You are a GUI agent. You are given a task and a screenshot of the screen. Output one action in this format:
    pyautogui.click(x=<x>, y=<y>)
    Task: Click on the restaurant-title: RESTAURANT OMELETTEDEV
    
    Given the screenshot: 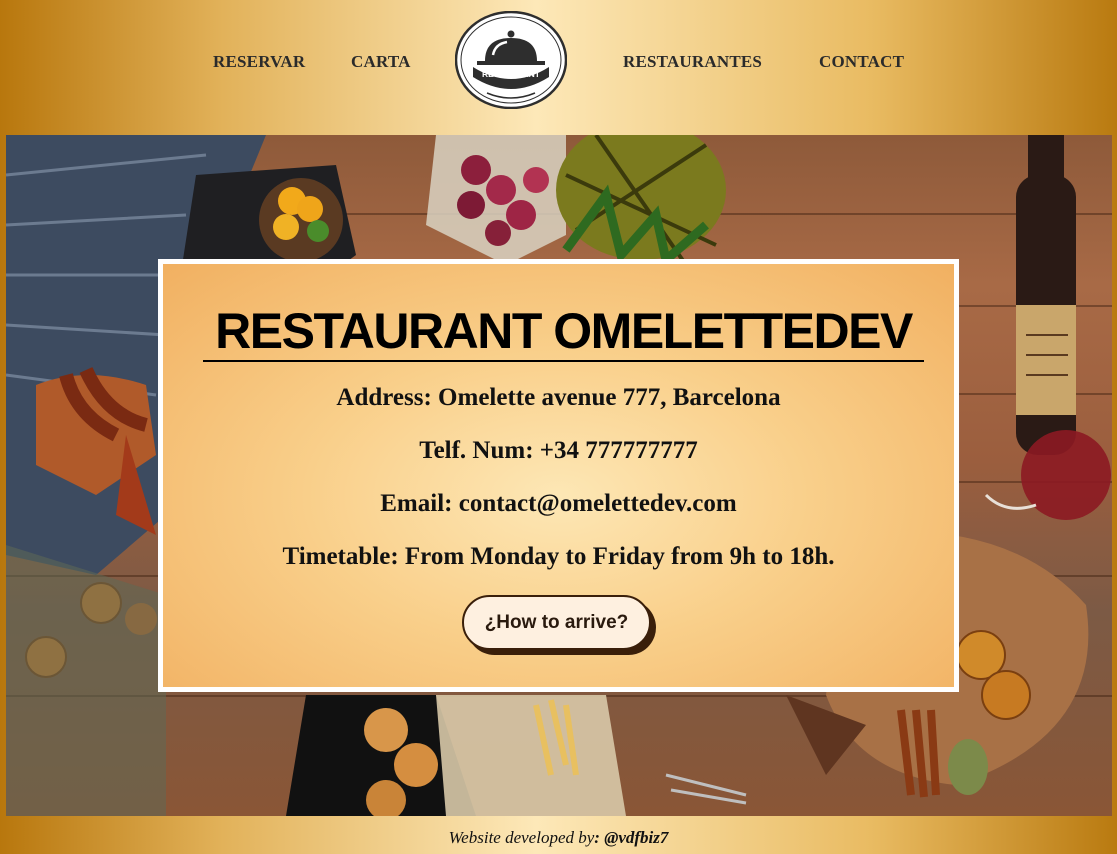 What is the action you would take?
    pyautogui.click(x=563, y=332)
    